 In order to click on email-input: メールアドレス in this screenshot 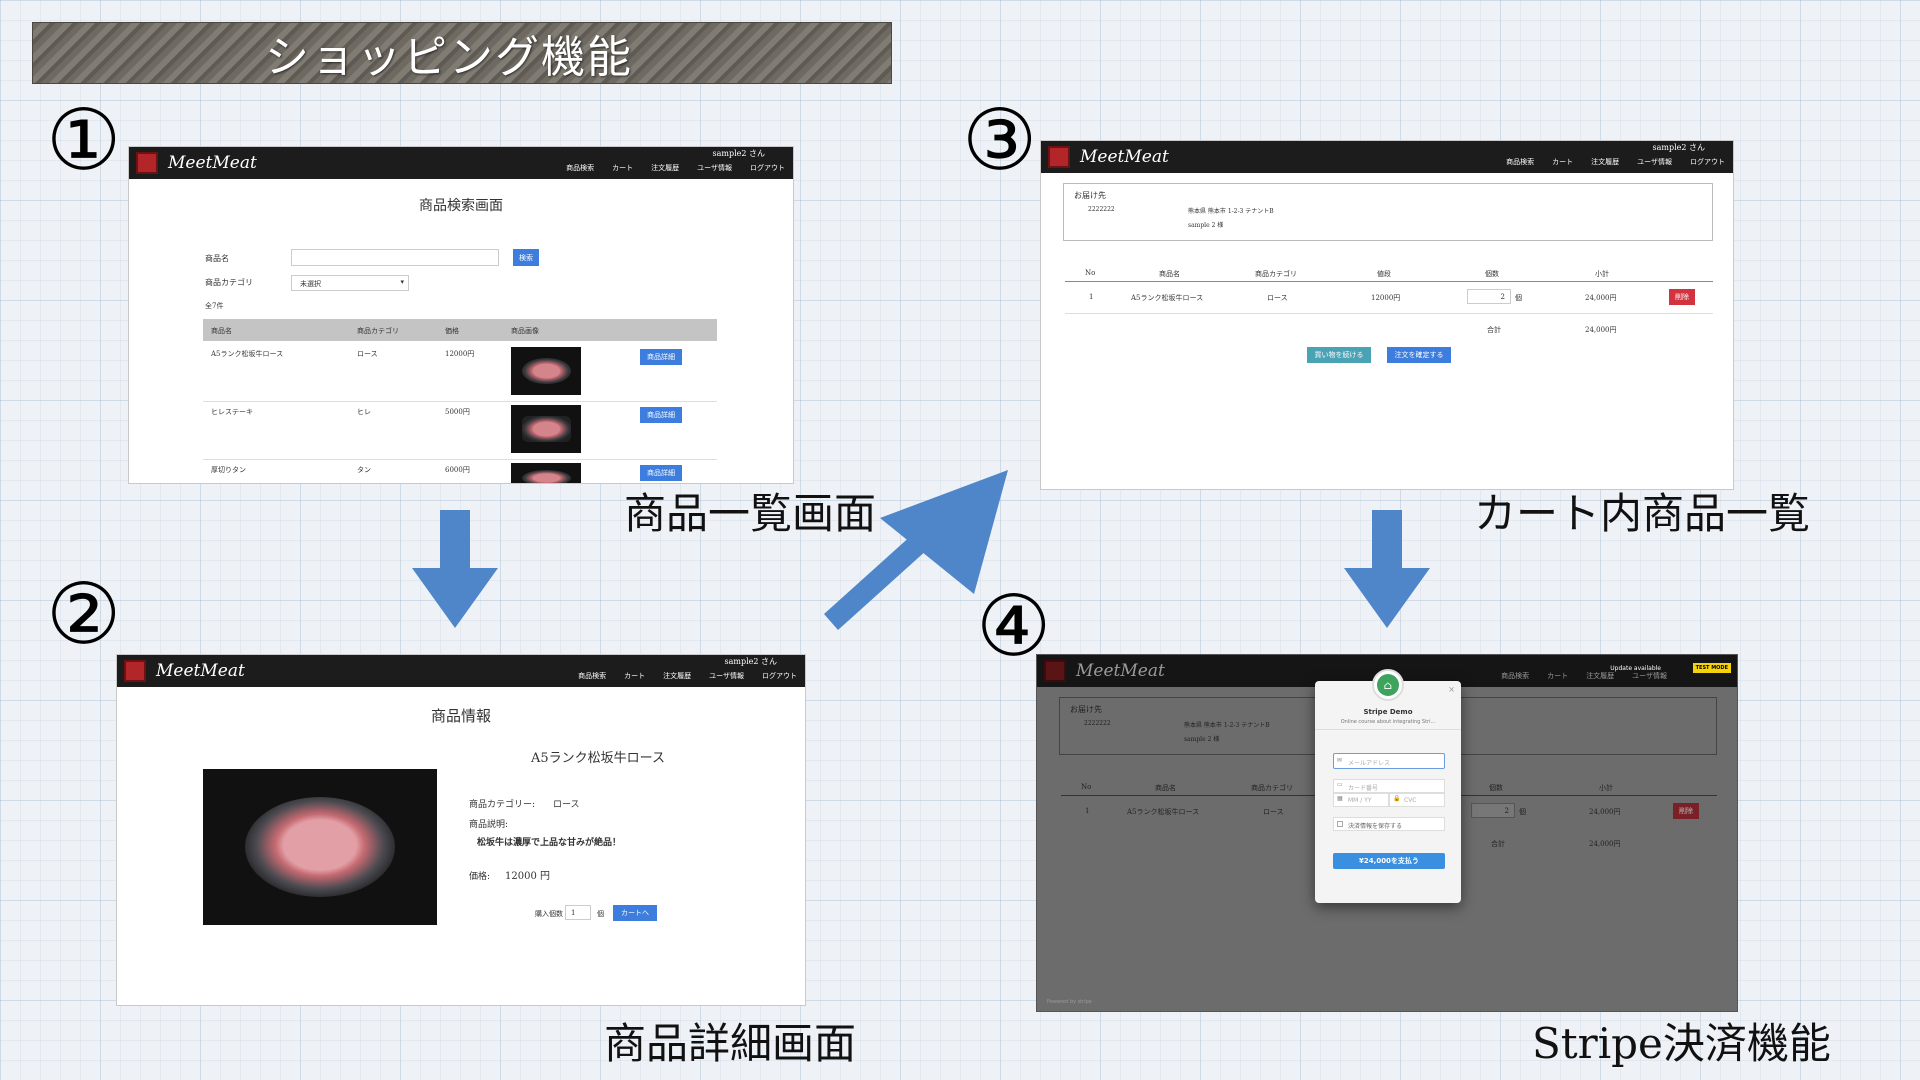, I will do `click(1389, 761)`.